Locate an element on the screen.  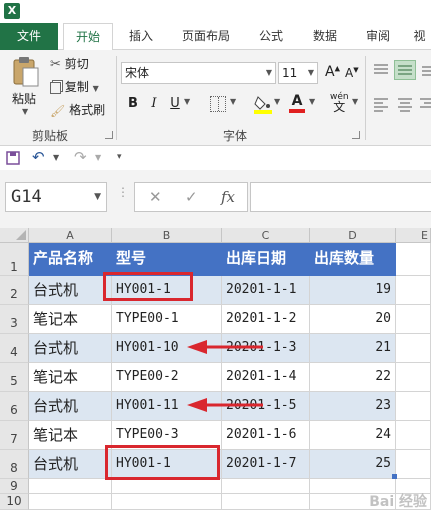
splitter-icon: ⋮ is located at coordinates (123, 192).